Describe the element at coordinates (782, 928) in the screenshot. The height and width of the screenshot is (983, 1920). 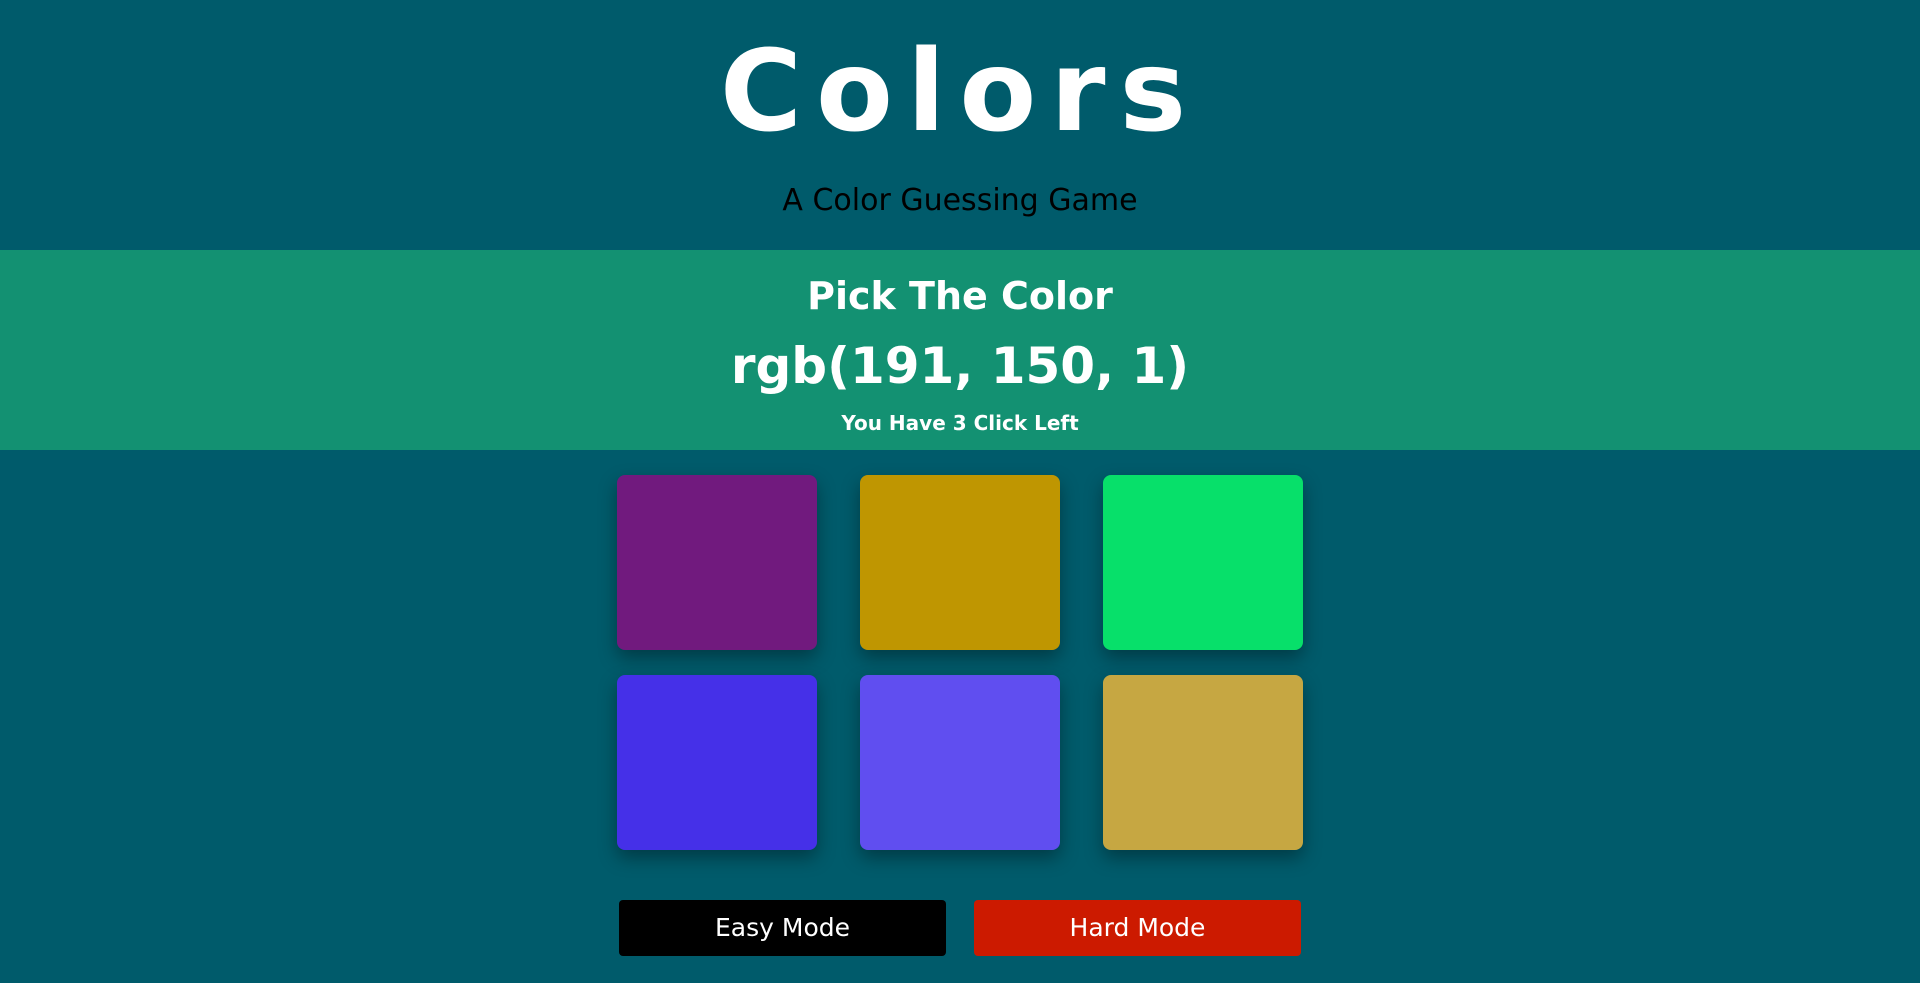
I see `easy-mode-button: Easy Mode` at that location.